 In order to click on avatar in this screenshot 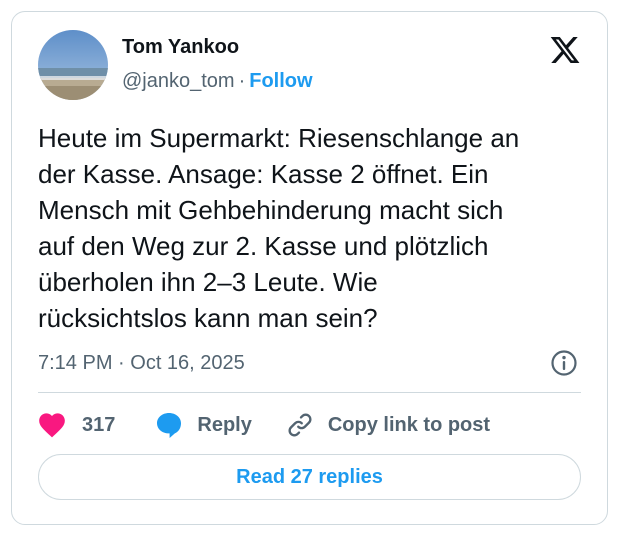, I will do `click(73, 65)`.